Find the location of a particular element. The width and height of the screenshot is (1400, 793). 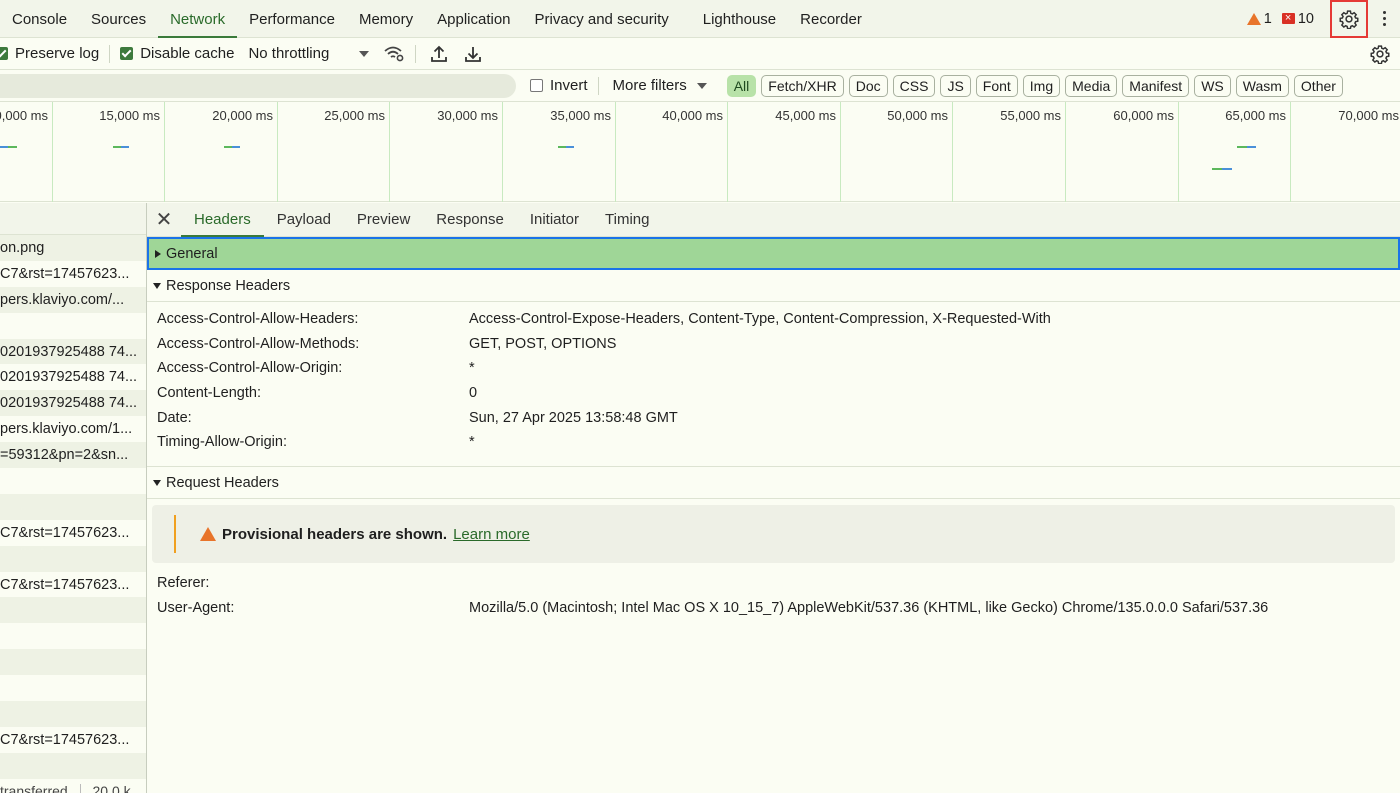

preserve-log-toggle: Preserve log is located at coordinates (49, 53).